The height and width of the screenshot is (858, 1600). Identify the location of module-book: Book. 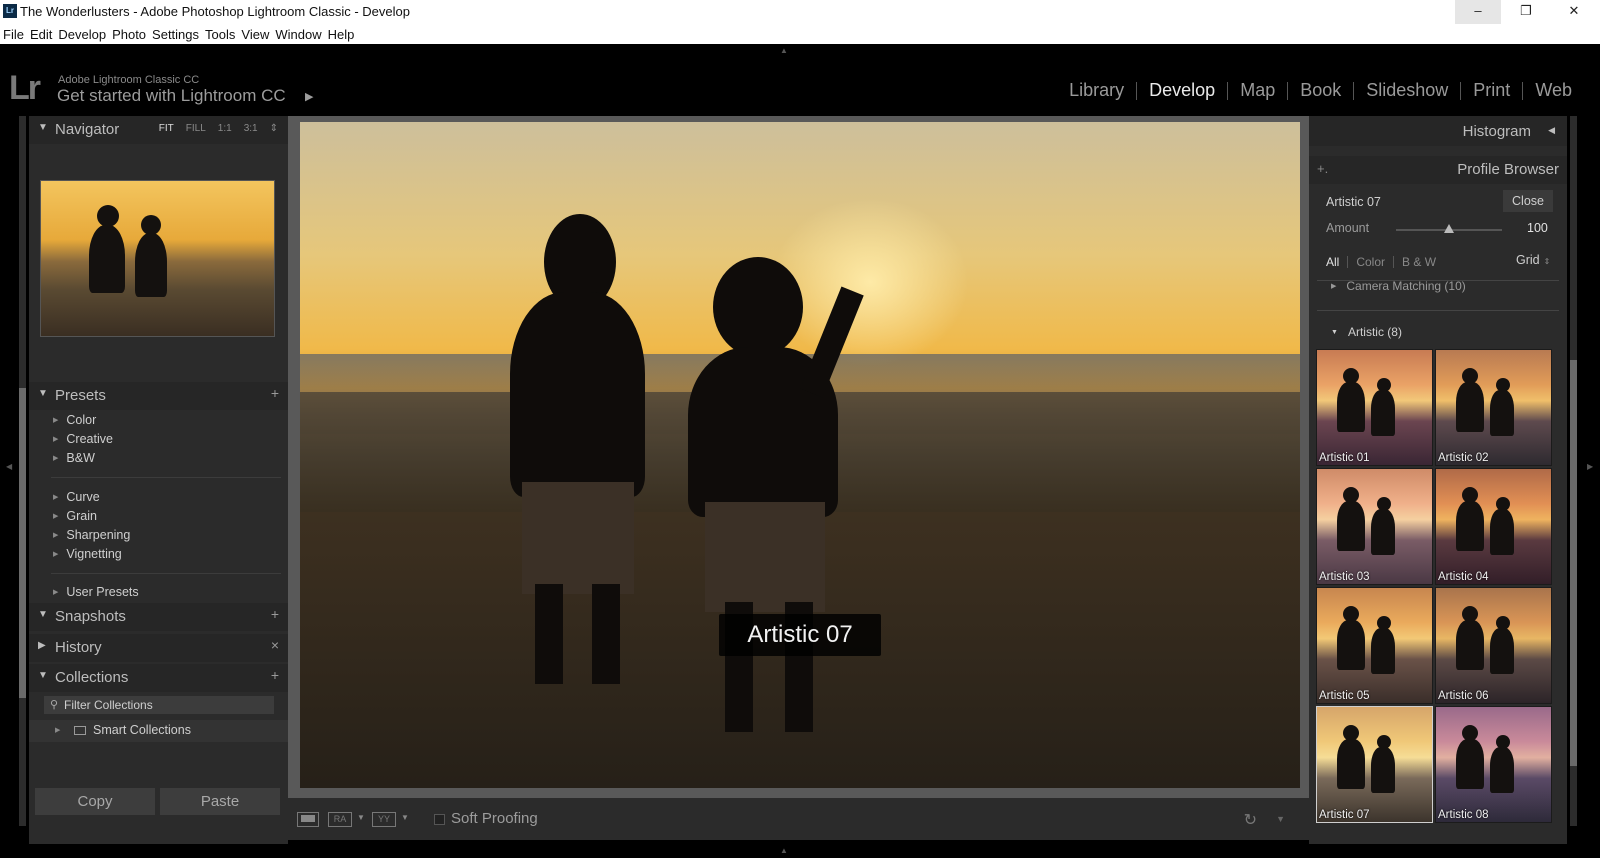
(1320, 90).